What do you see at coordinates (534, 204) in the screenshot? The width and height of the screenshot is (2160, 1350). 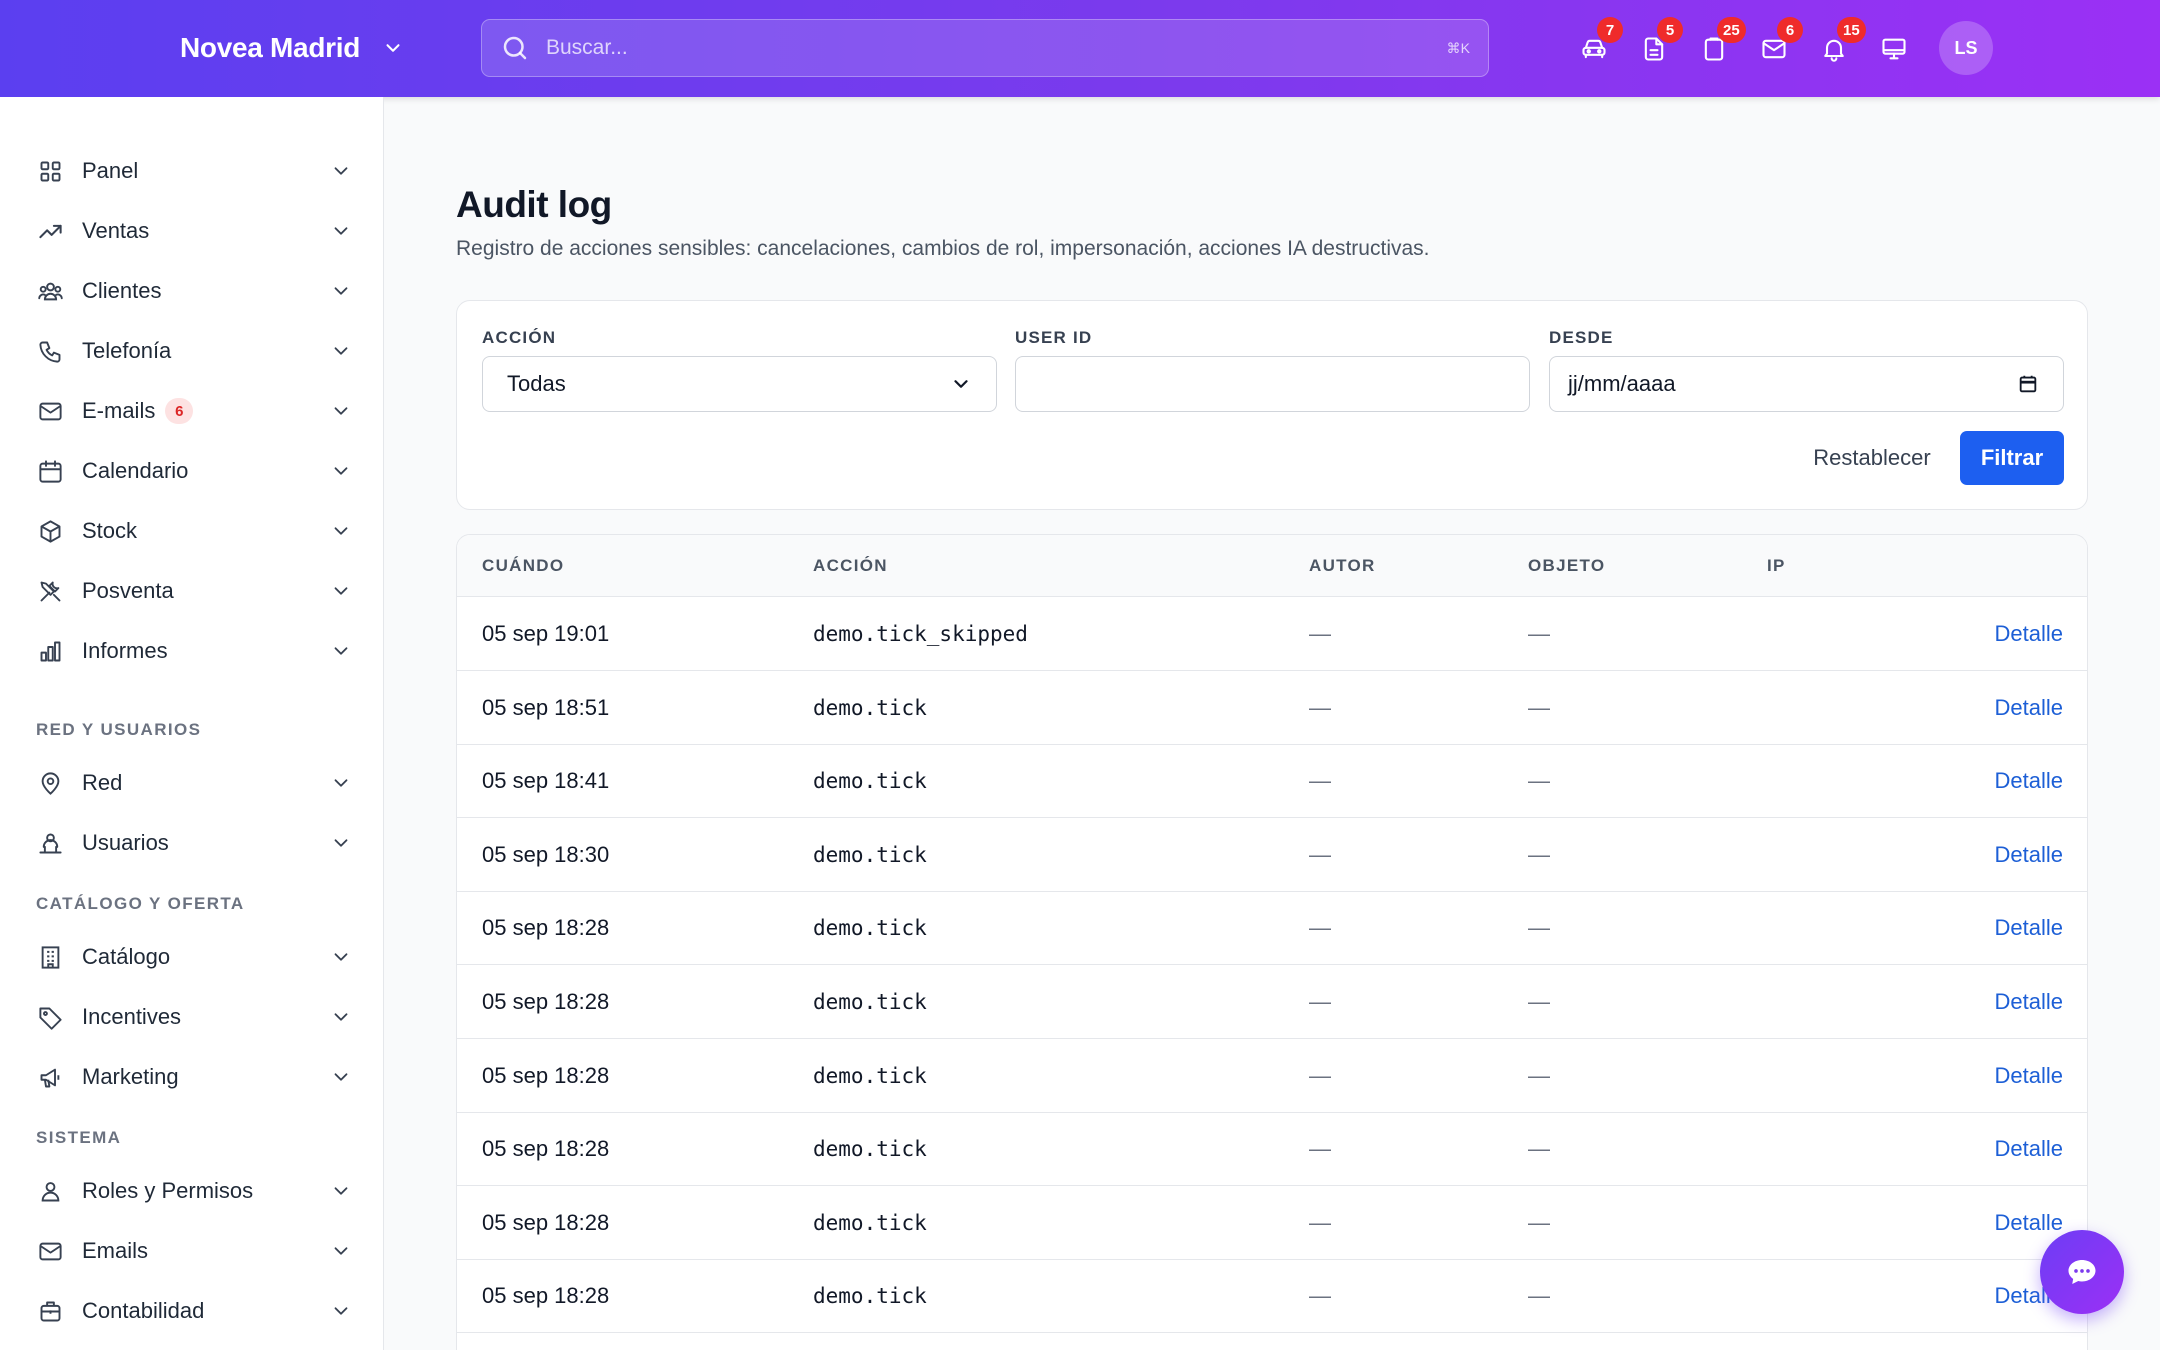 I see `page-title: Audit log` at bounding box center [534, 204].